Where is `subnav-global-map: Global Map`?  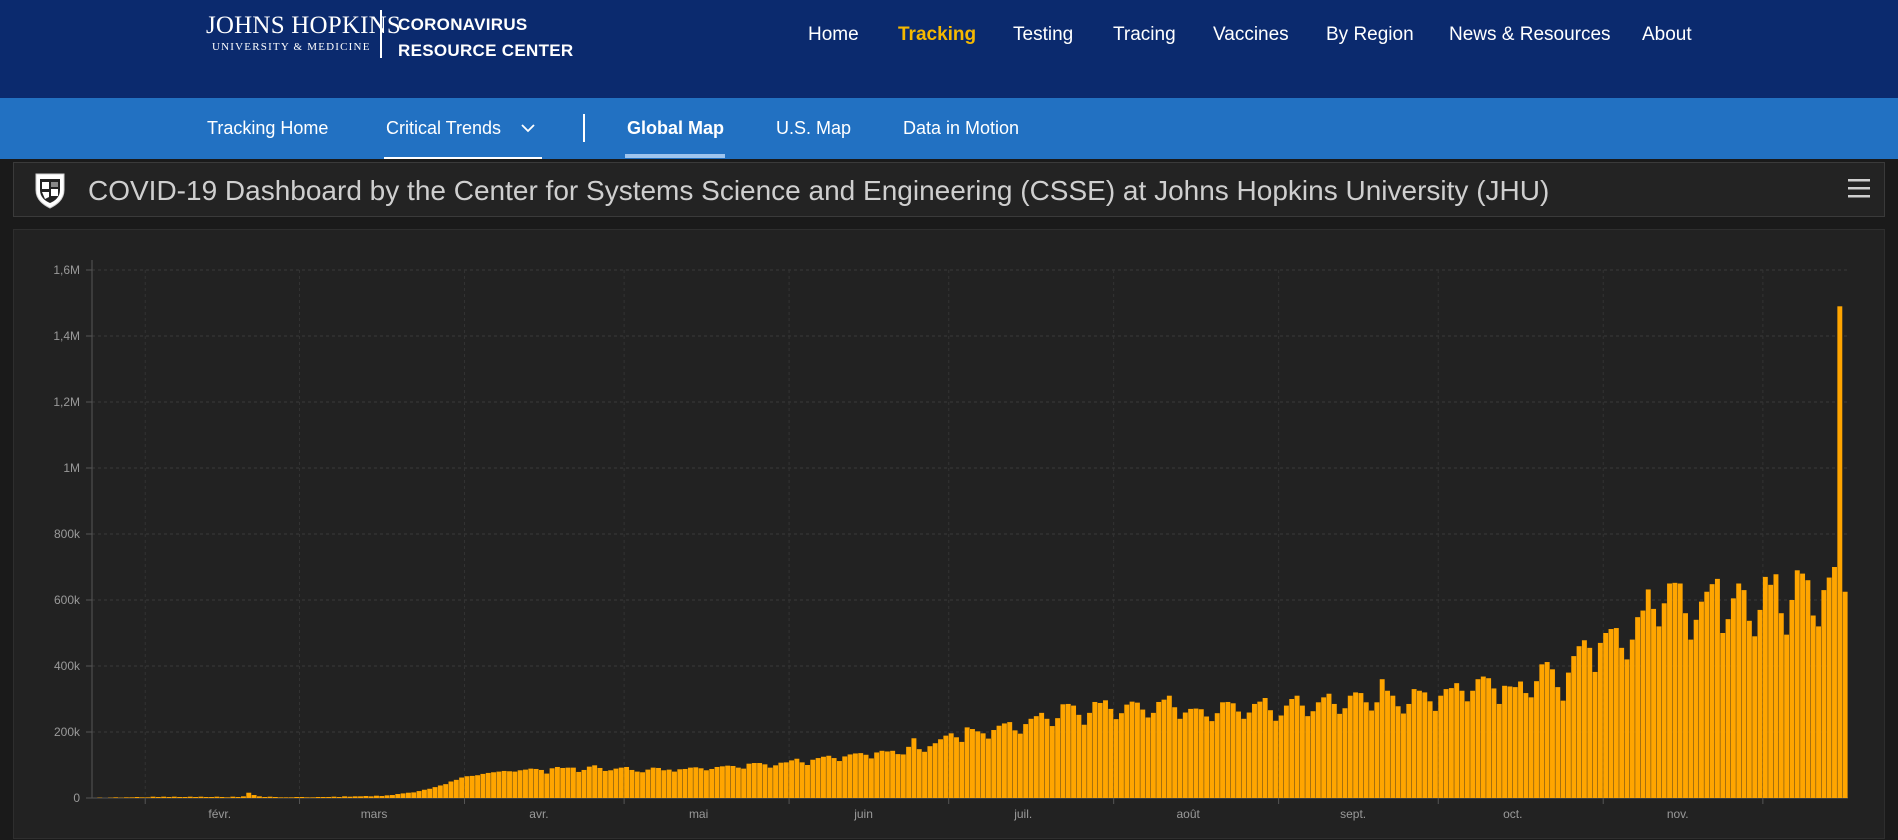
subnav-global-map: Global Map is located at coordinates (675, 128).